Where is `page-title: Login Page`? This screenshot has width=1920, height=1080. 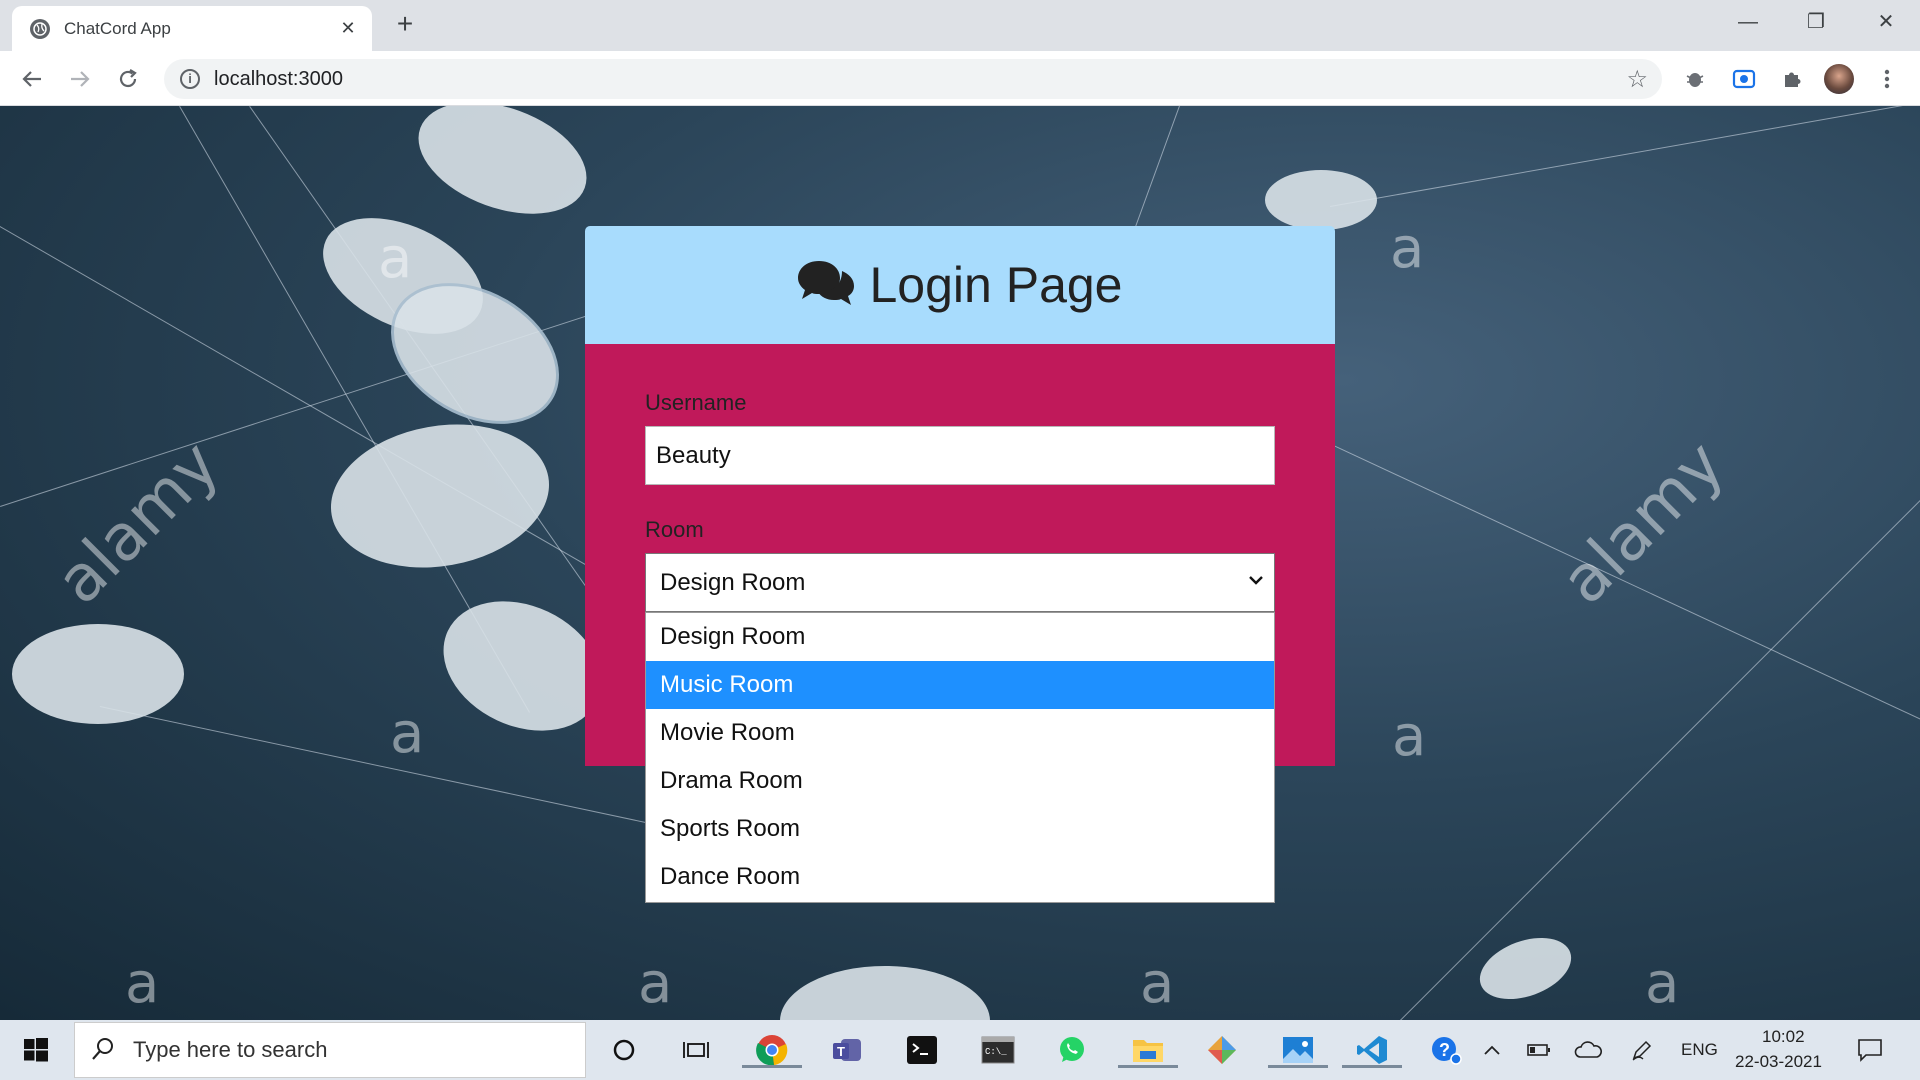 page-title: Login Page is located at coordinates (996, 285).